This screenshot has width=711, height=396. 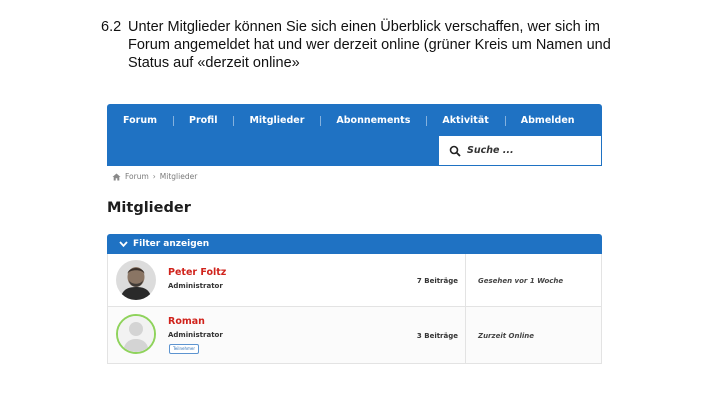 What do you see at coordinates (354, 244) in the screenshot?
I see `filter-toggle: Filter anzeigen` at bounding box center [354, 244].